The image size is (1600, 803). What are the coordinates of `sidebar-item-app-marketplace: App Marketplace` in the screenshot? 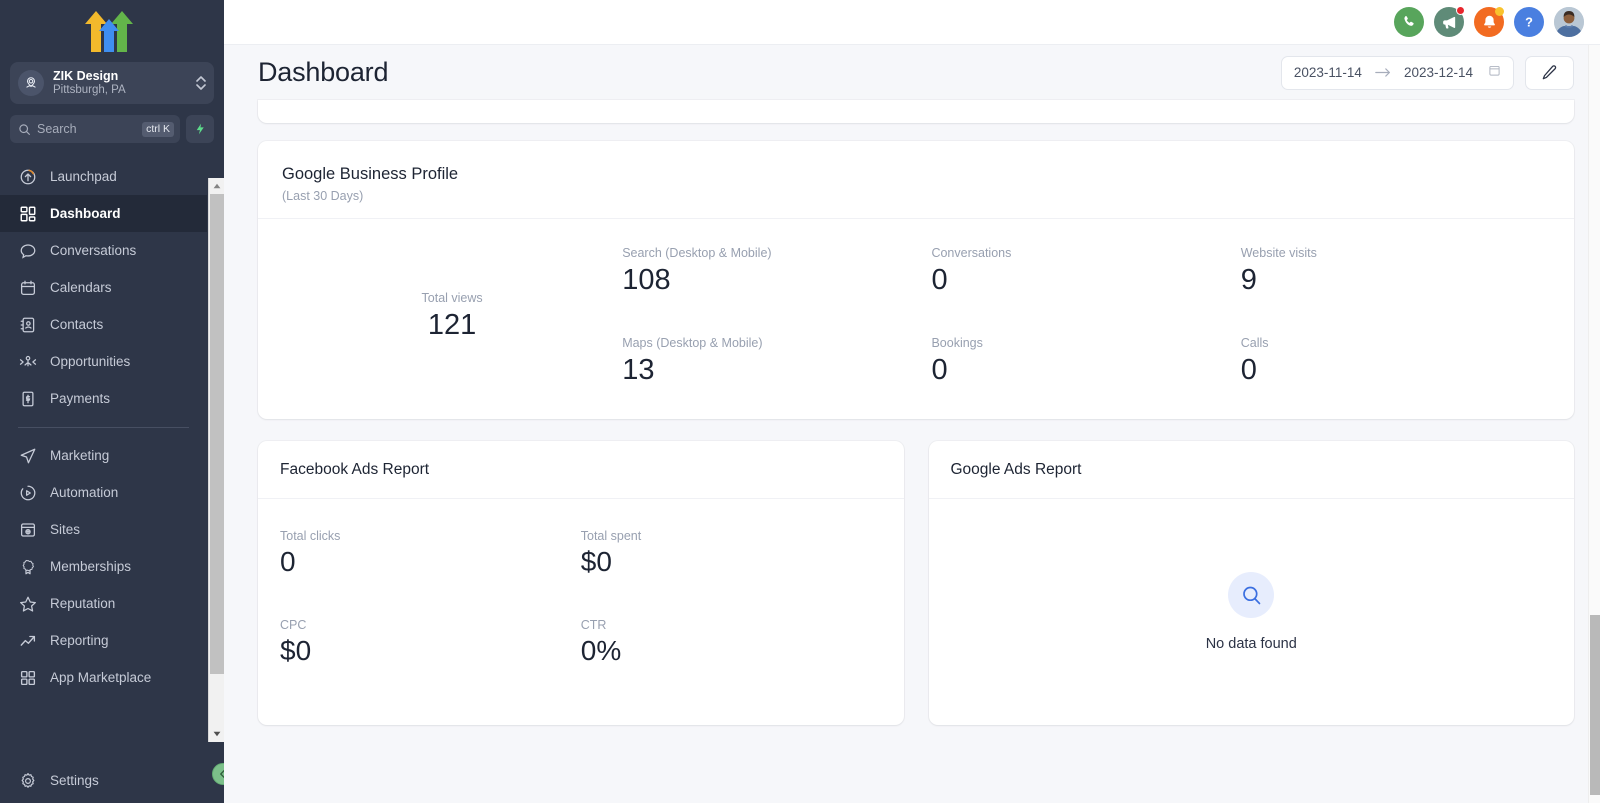 It's located at (103, 677).